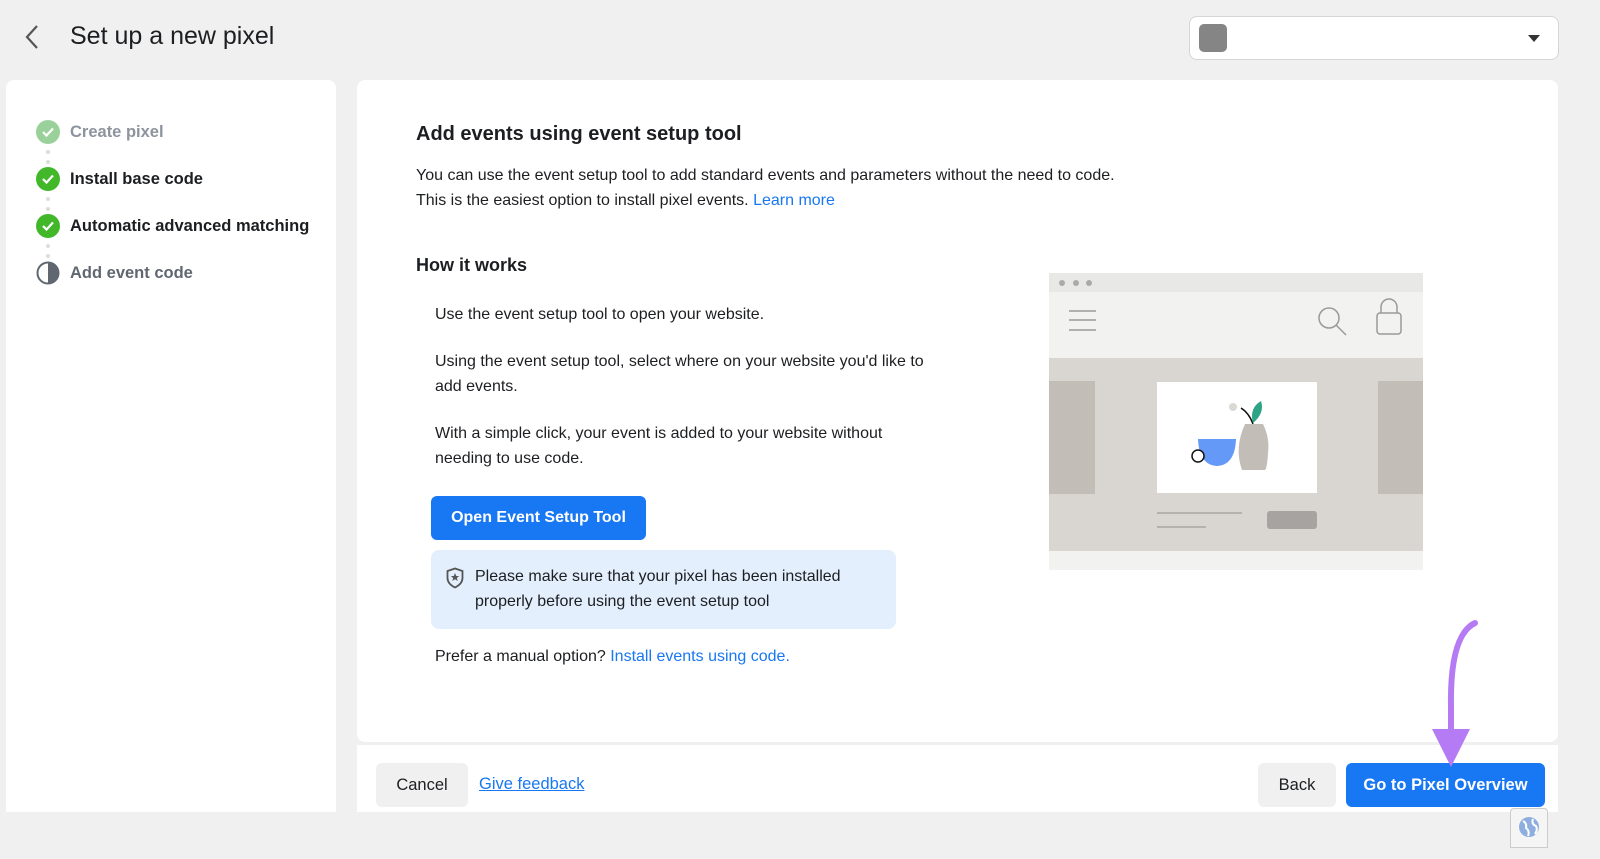  Describe the element at coordinates (472, 265) in the screenshot. I see `how-it-works-title: How it works` at that location.